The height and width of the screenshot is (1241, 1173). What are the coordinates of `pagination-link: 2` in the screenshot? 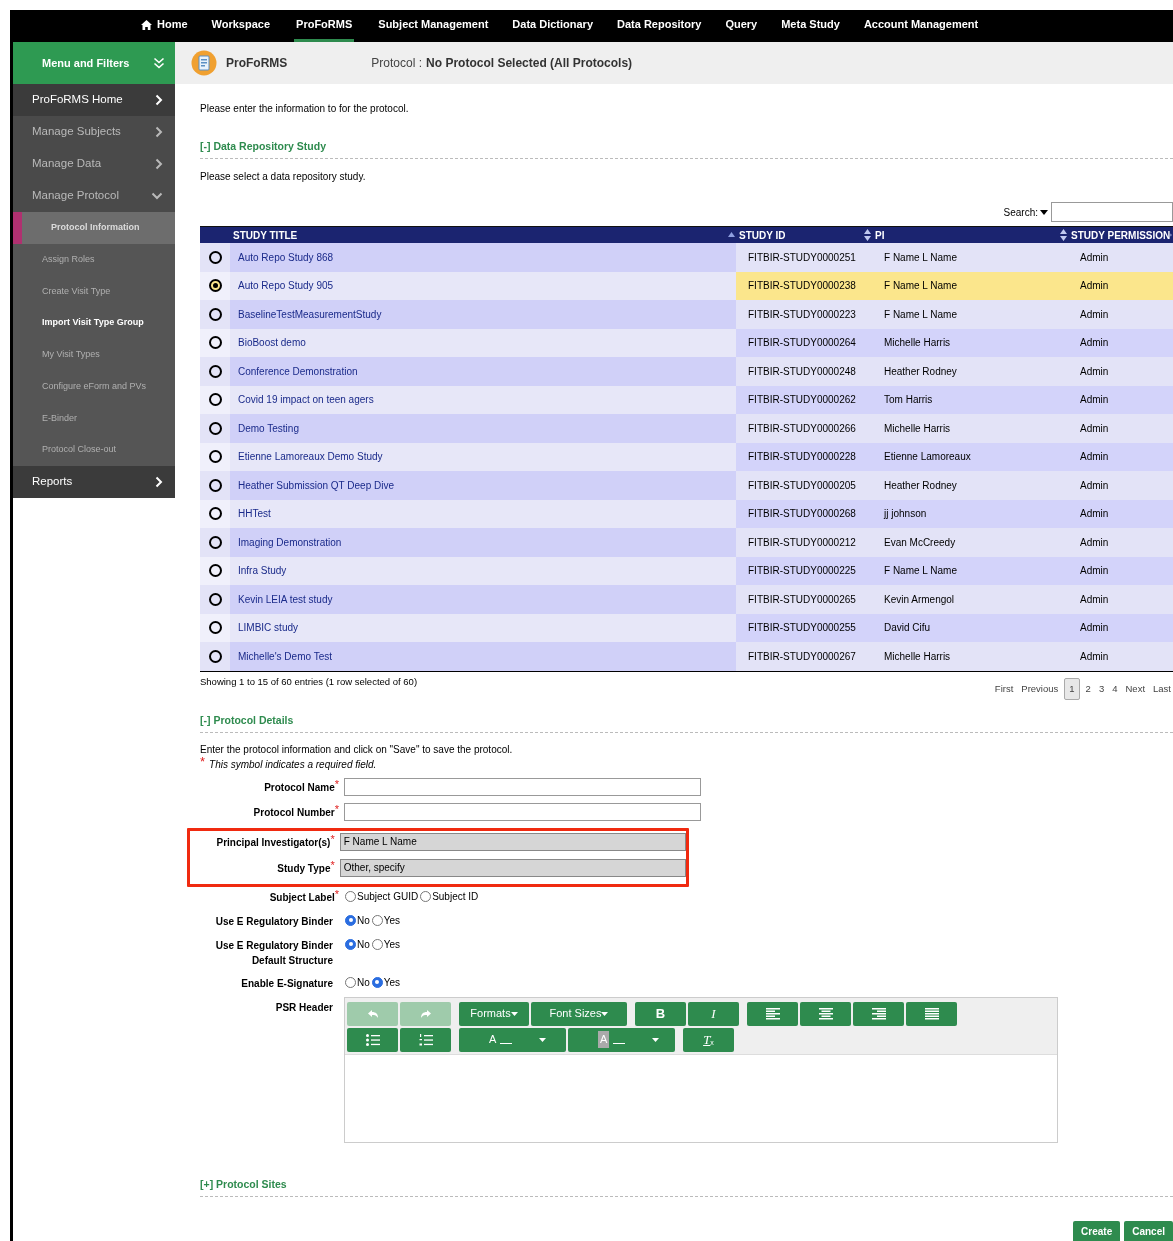 It's located at (1088, 688).